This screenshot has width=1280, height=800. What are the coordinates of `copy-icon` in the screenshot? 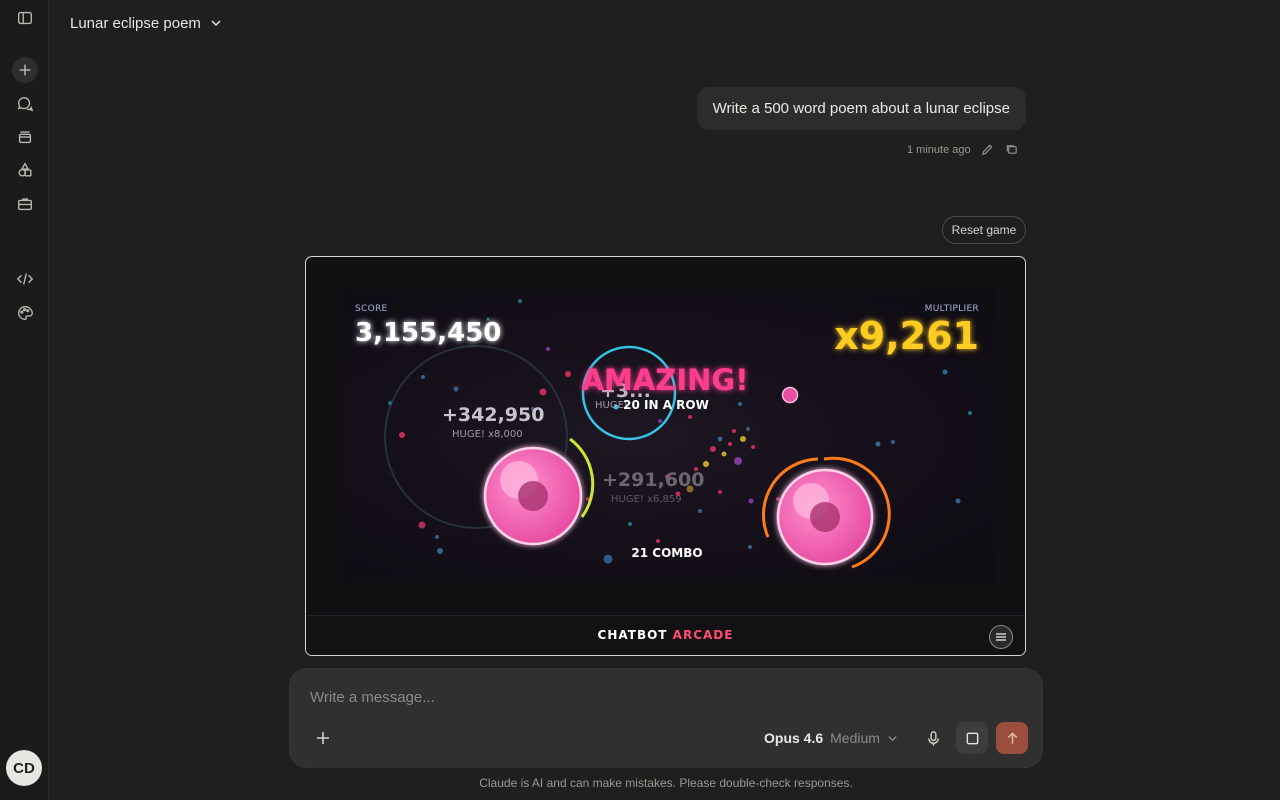 It's located at (1012, 150).